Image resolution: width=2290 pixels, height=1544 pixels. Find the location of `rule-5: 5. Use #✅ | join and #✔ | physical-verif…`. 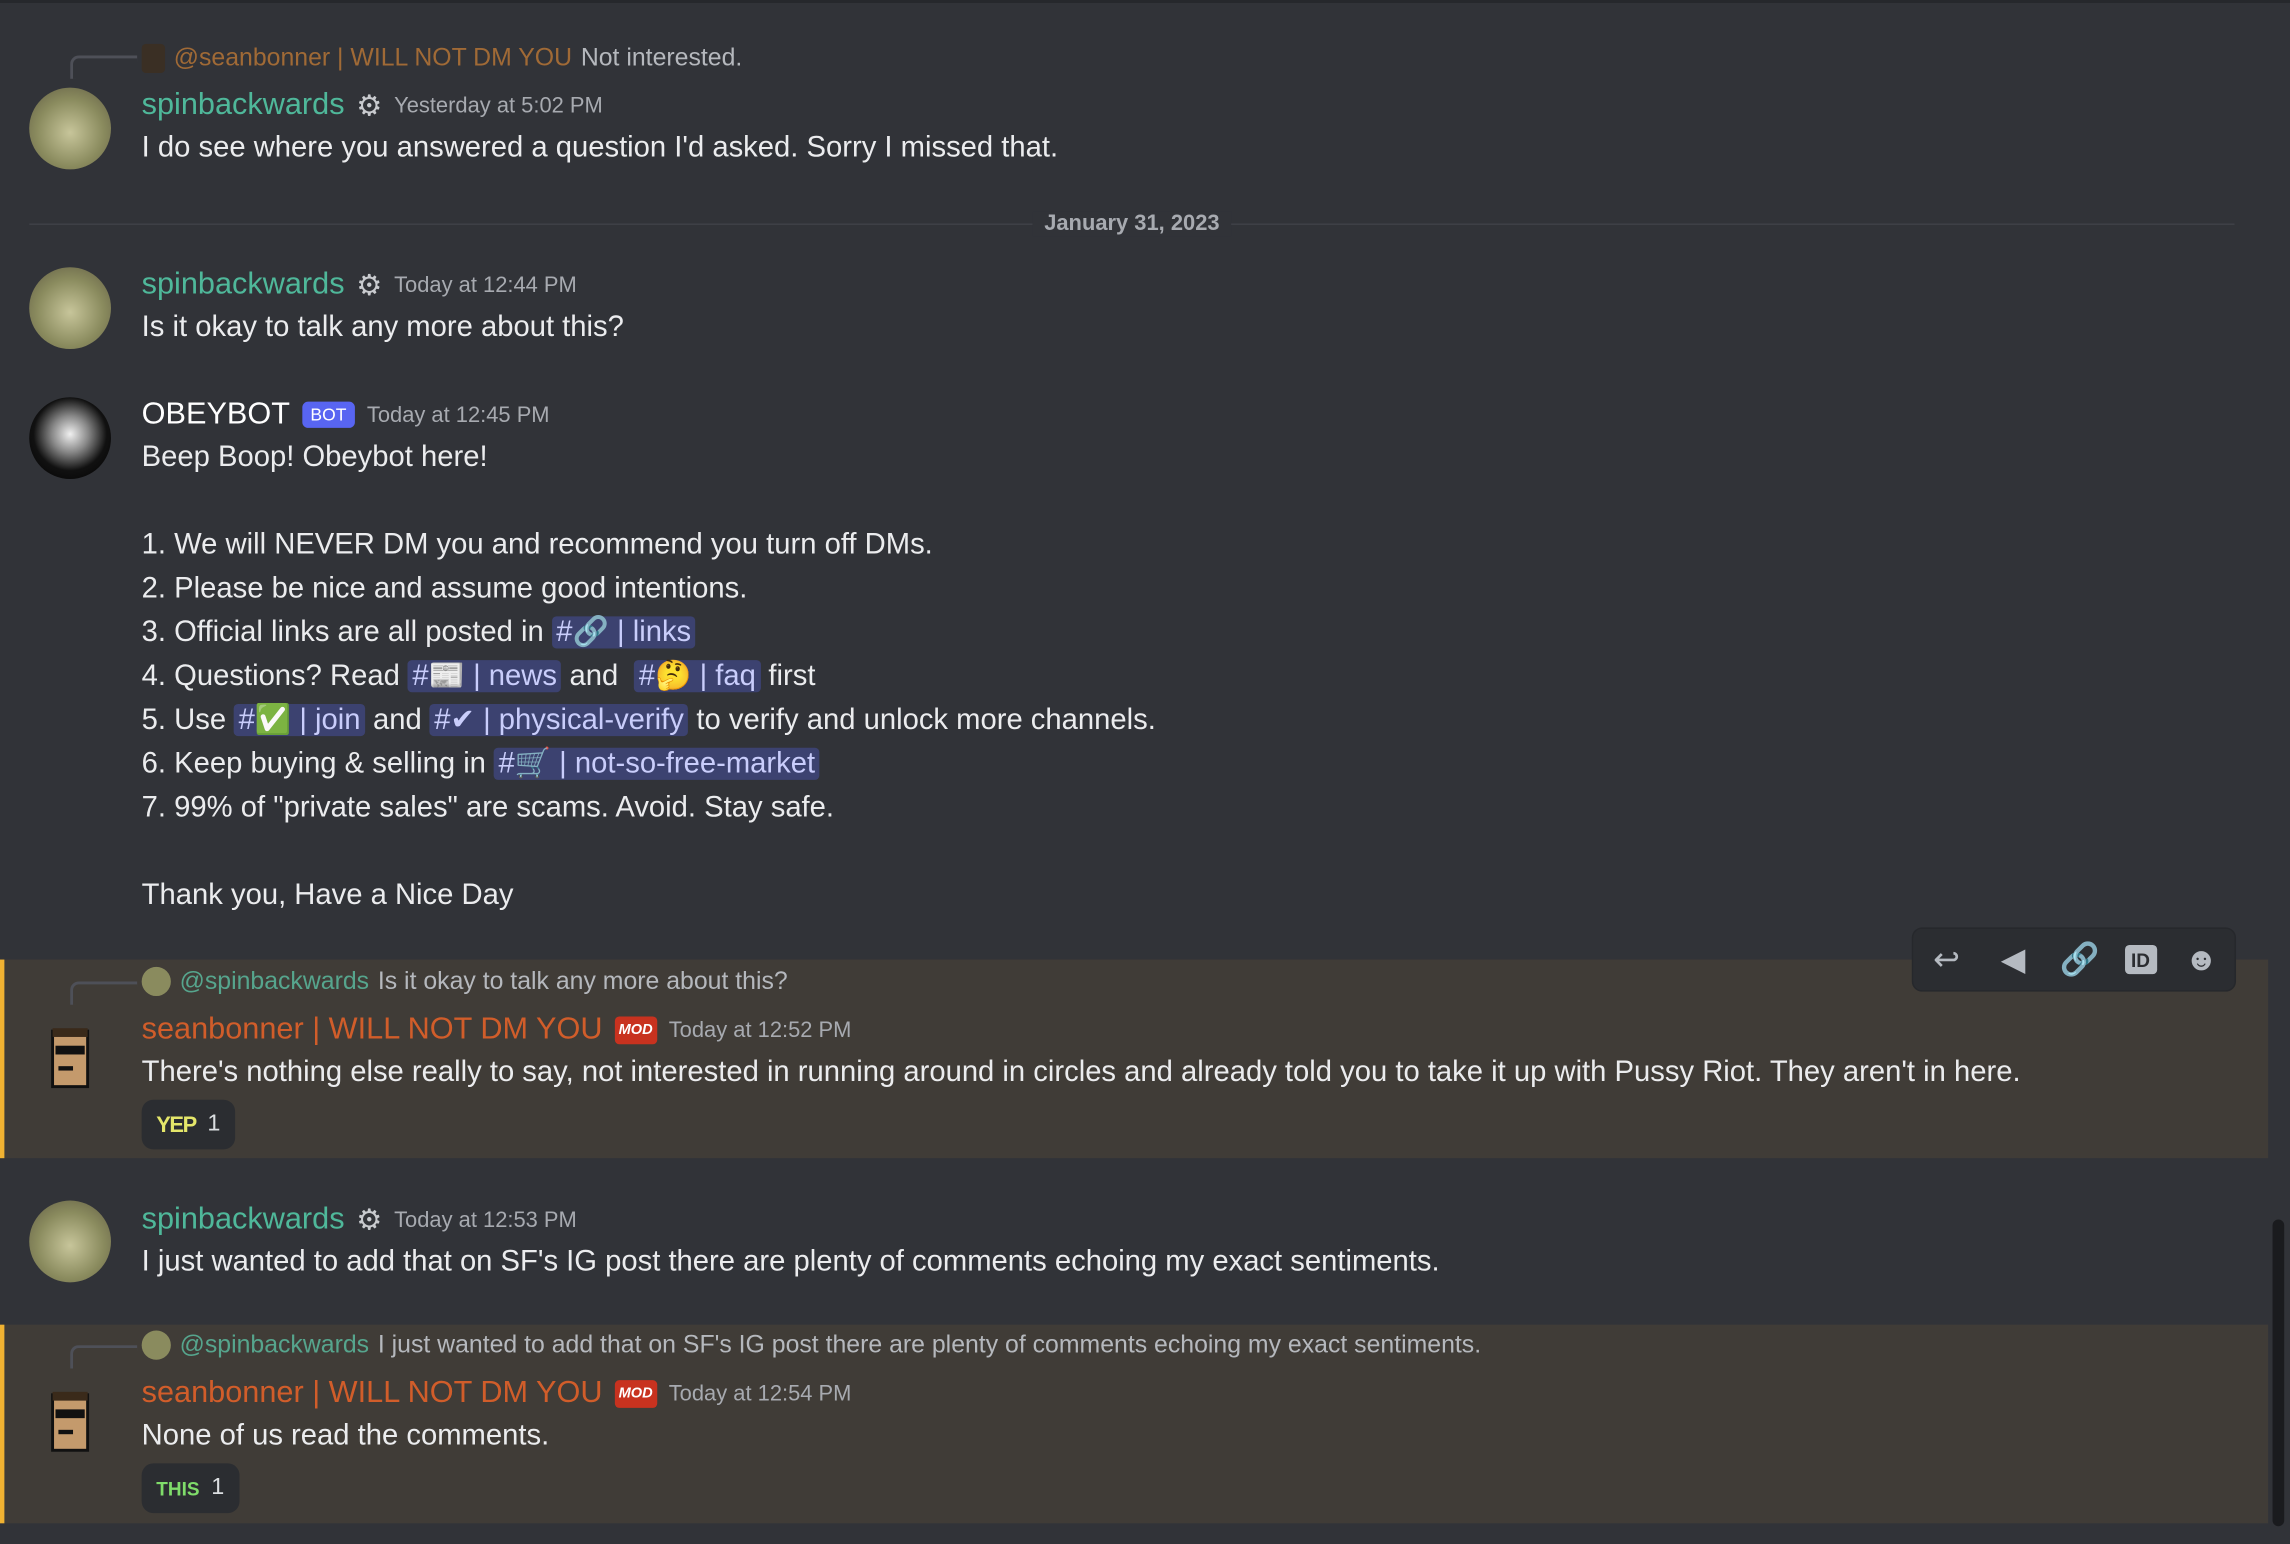

rule-5: 5. Use #✅ | join and #✔ | physical-verif… is located at coordinates (648, 720).